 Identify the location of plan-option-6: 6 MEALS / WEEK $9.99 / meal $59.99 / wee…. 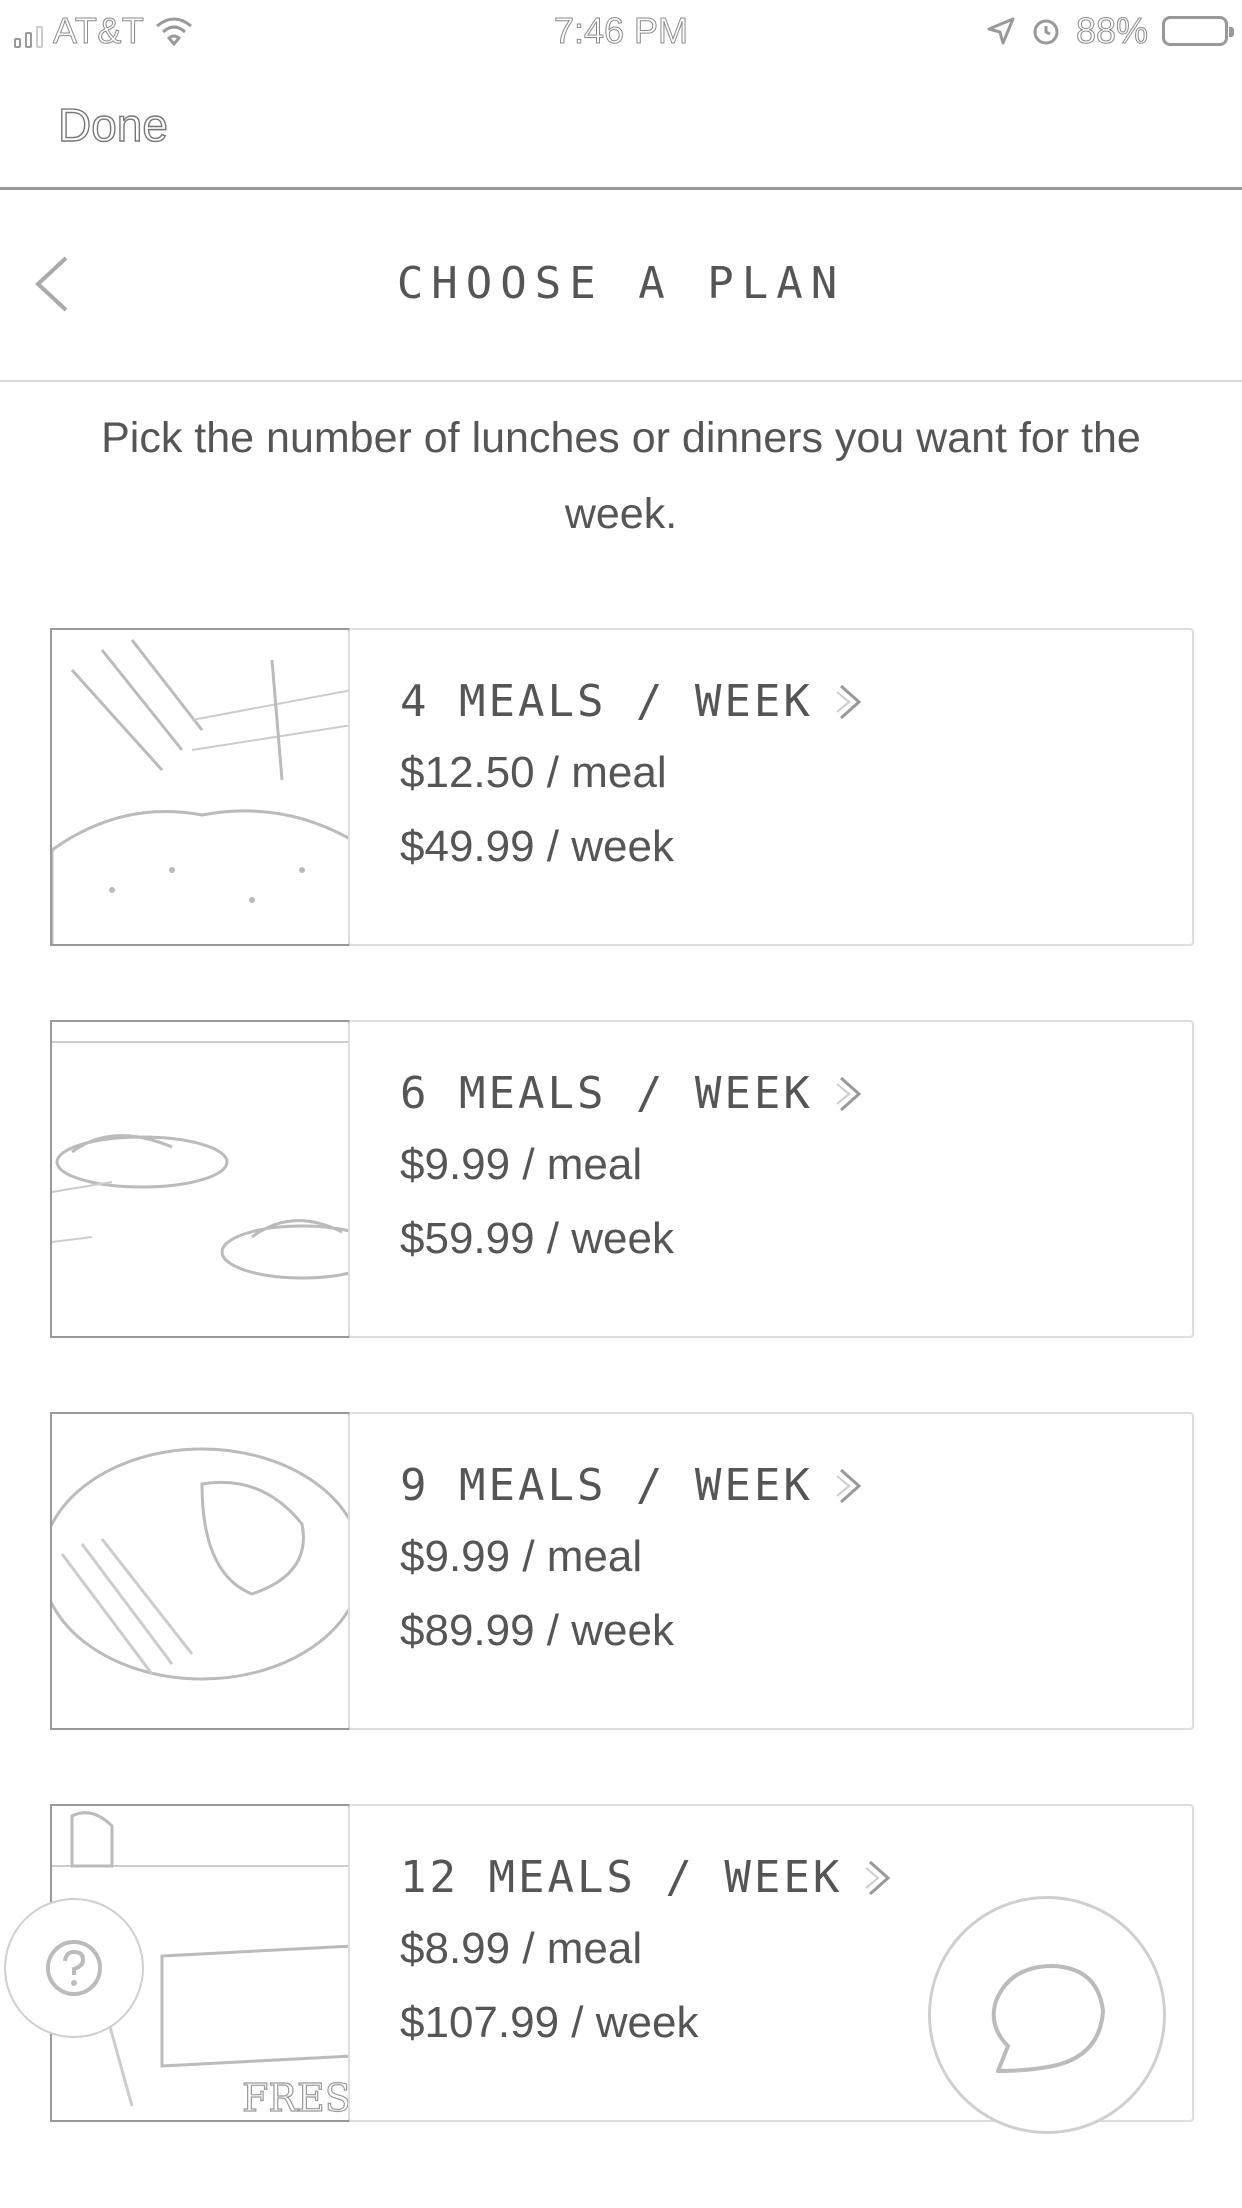
(622, 1179).